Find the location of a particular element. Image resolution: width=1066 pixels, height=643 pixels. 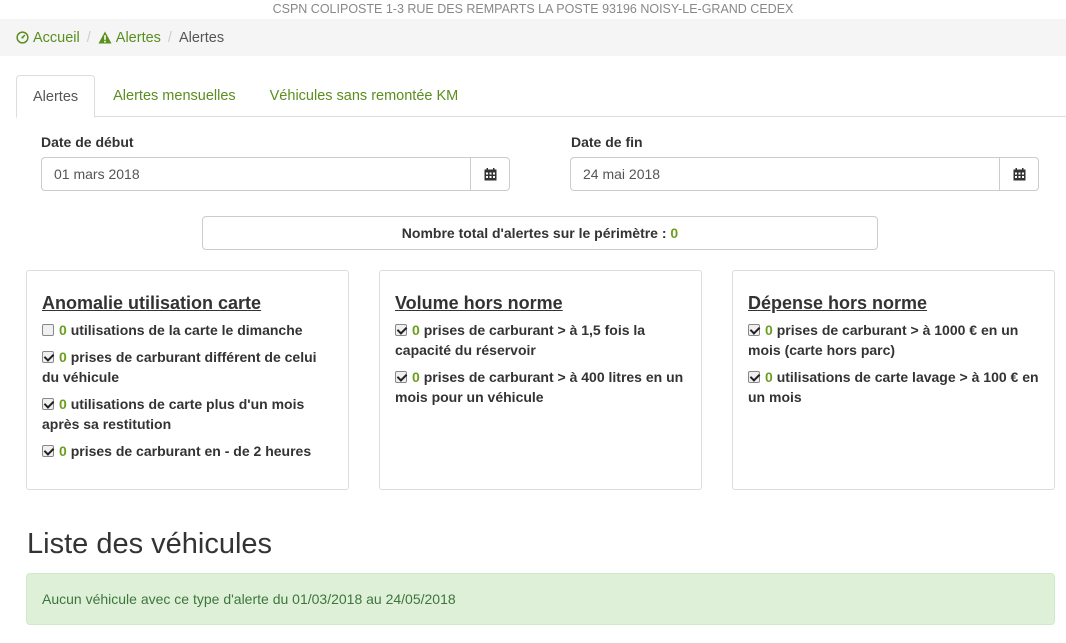

start-date-label: Date de début is located at coordinates (87, 142).